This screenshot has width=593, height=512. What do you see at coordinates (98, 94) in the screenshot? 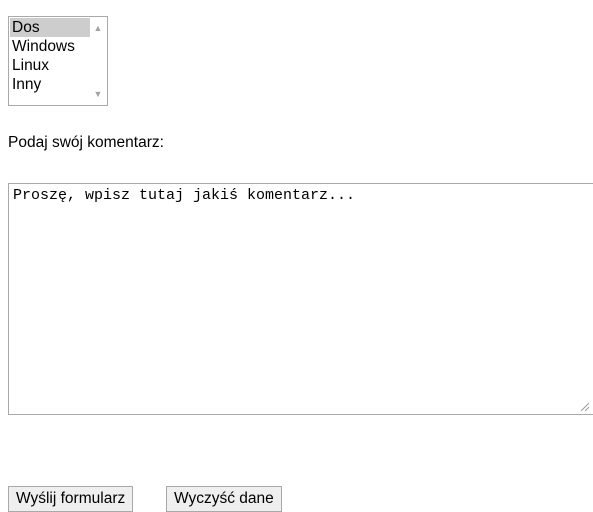
I see `scroll-down-arrow-icon: ▼` at bounding box center [98, 94].